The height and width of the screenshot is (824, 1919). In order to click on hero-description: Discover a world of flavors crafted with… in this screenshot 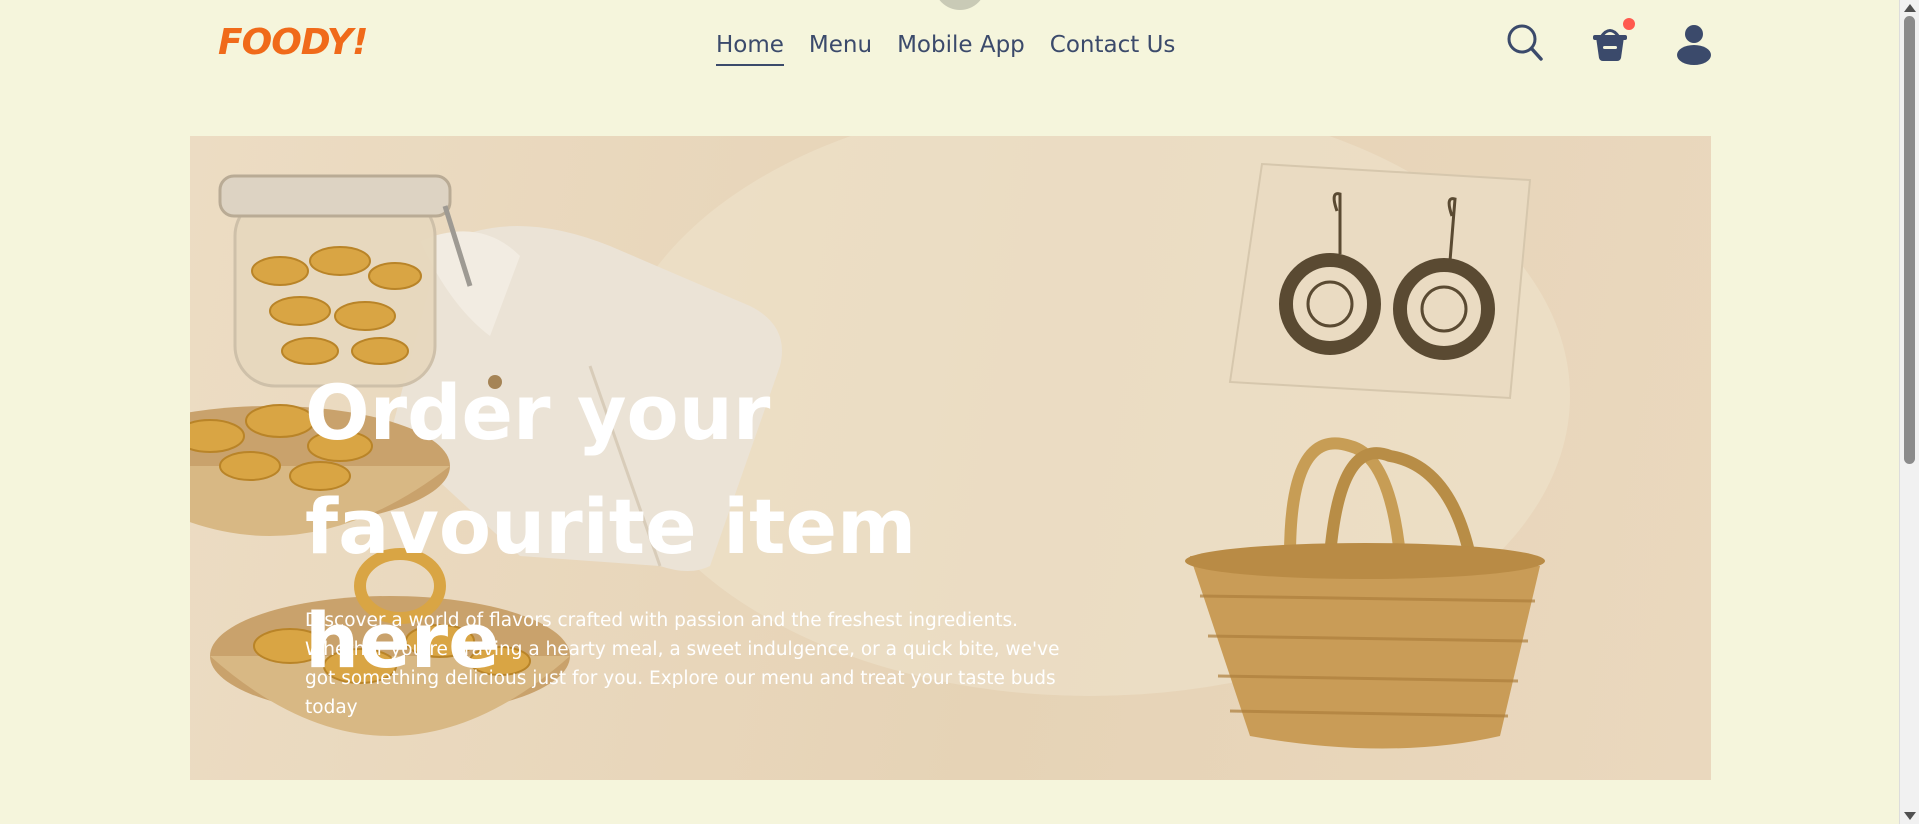, I will do `click(682, 664)`.